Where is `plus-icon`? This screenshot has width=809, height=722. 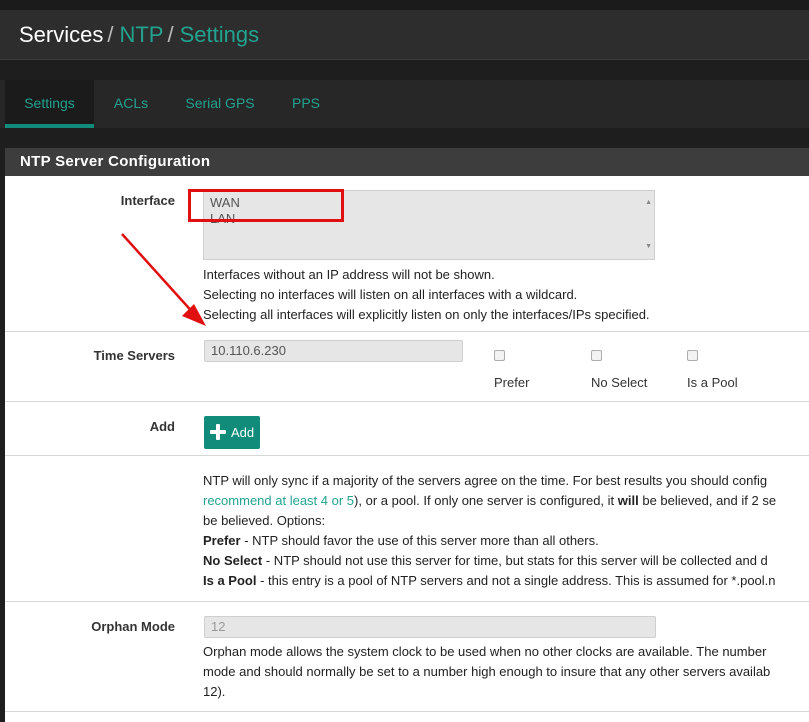 plus-icon is located at coordinates (218, 432).